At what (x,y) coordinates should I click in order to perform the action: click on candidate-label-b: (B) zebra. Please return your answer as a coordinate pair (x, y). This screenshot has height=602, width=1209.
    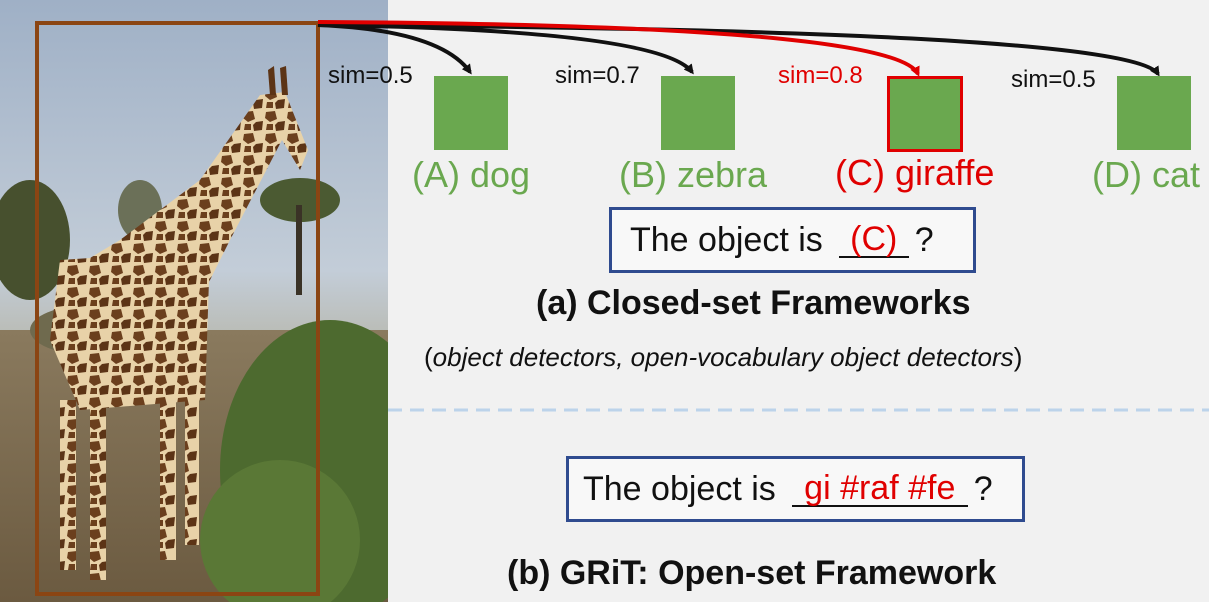
    Looking at the image, I should click on (693, 174).